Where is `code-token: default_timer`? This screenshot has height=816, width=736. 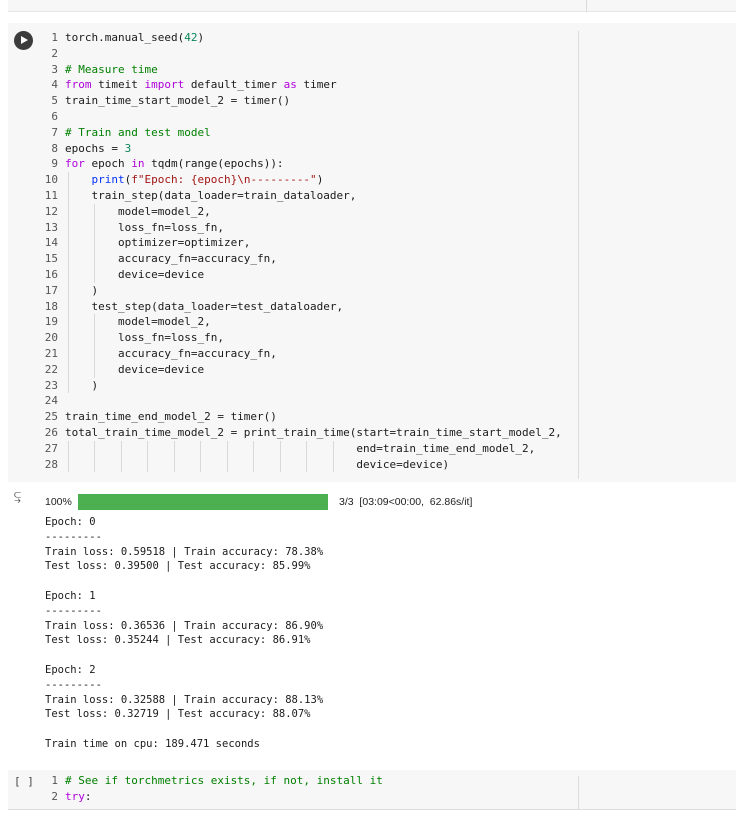
code-token: default_timer is located at coordinates (234, 85).